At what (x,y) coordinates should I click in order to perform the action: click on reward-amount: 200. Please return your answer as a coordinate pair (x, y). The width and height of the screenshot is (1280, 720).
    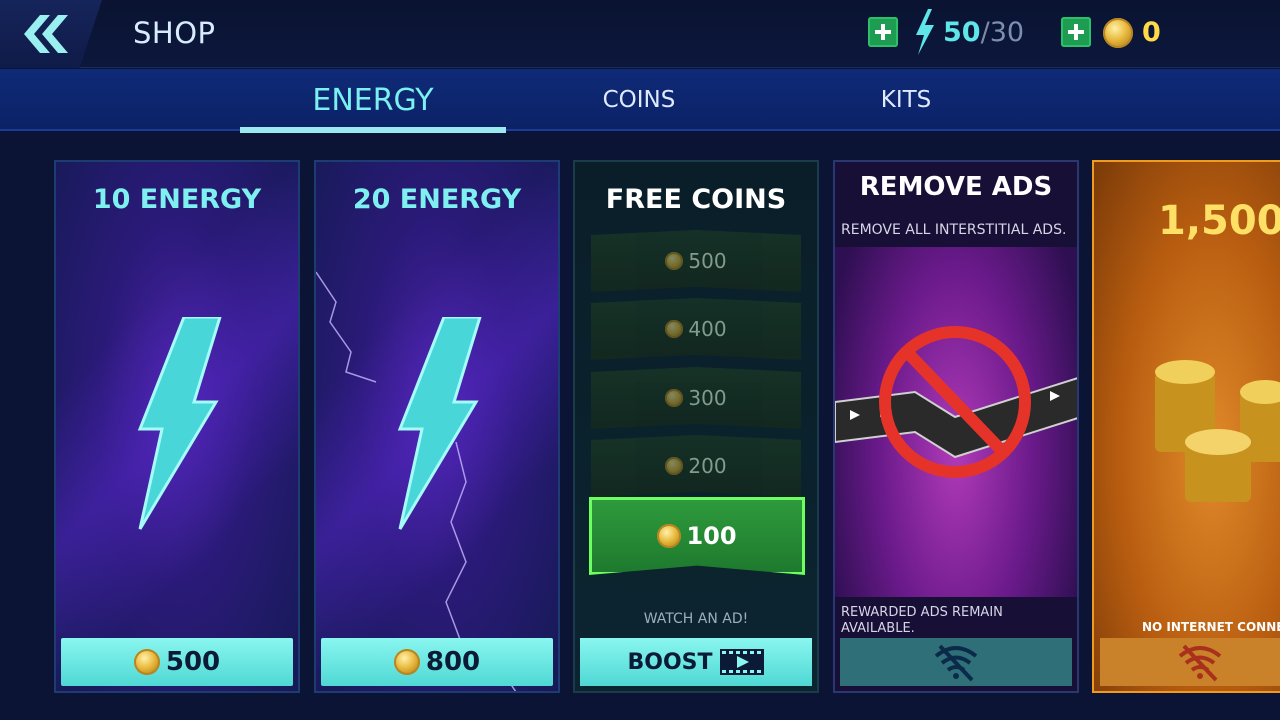
    Looking at the image, I should click on (707, 466).